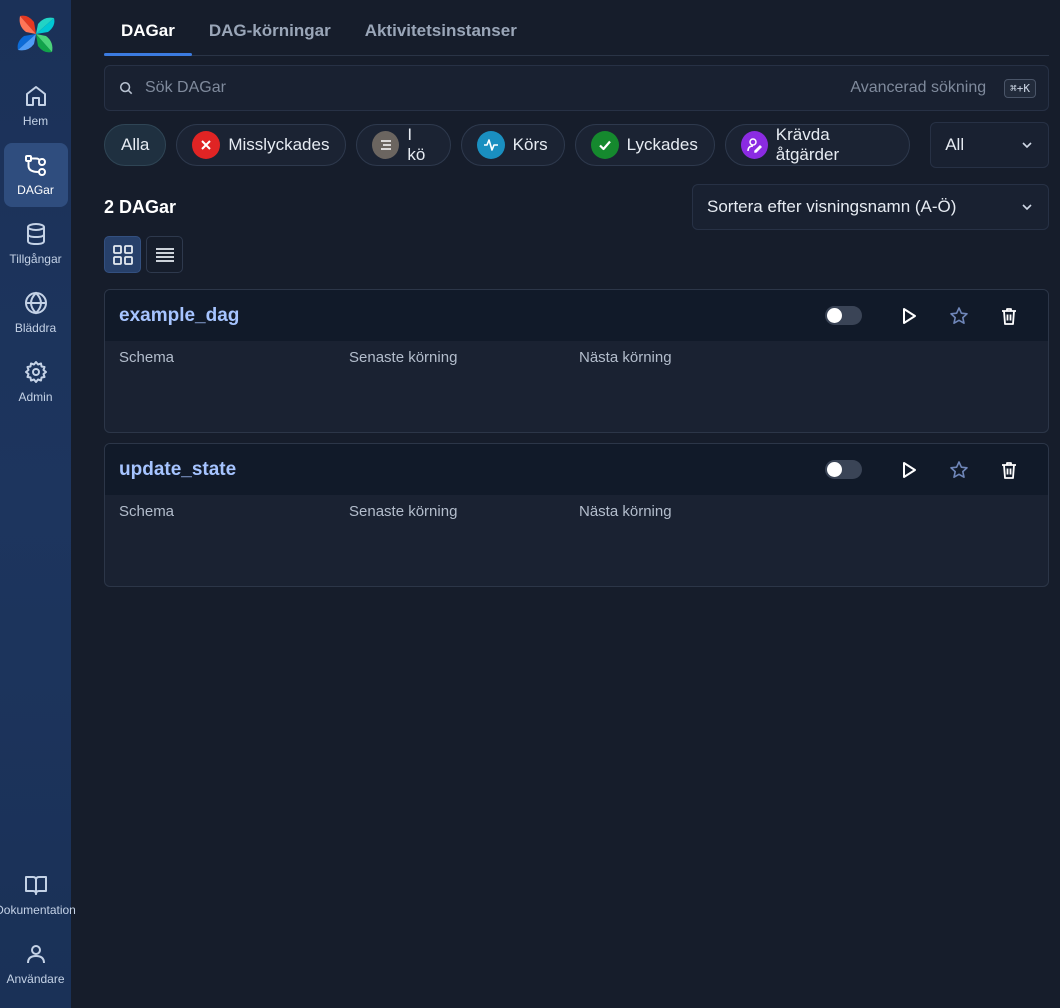 Image resolution: width=1060 pixels, height=1008 pixels. What do you see at coordinates (35, 372) in the screenshot?
I see `gear-icon` at bounding box center [35, 372].